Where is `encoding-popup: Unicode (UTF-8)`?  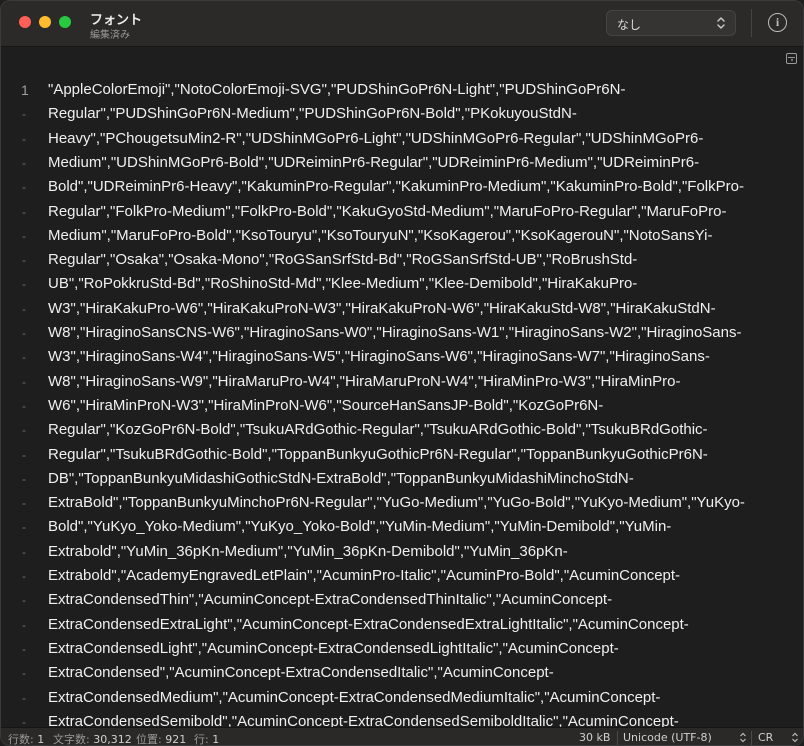
encoding-popup: Unicode (UTF-8) is located at coordinates (667, 737).